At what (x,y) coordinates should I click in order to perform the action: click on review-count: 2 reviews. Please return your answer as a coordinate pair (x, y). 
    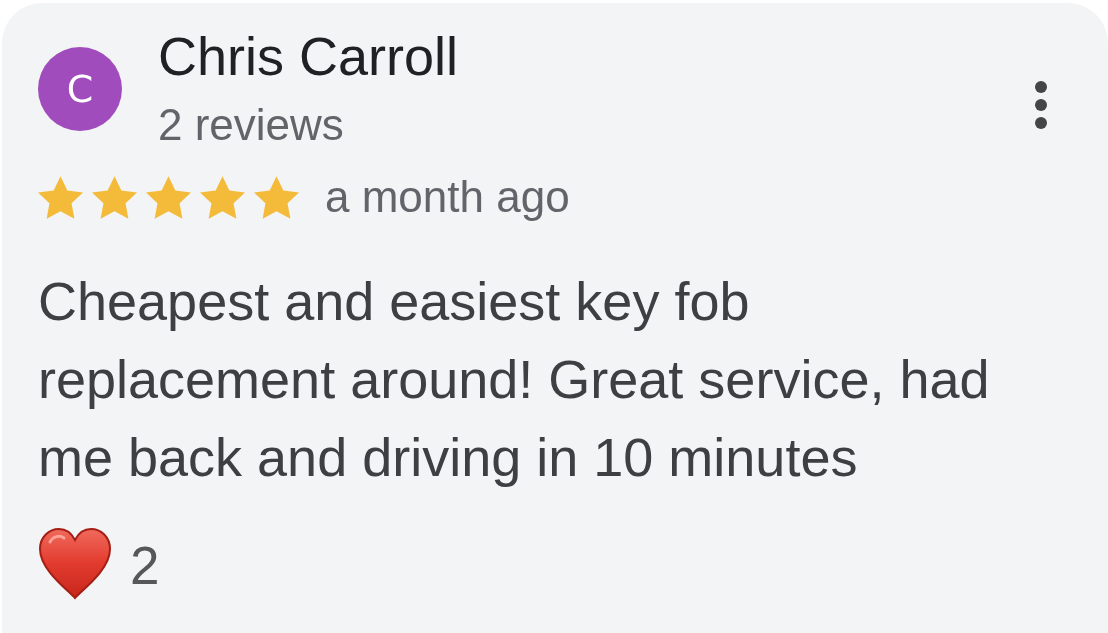
    Looking at the image, I should click on (251, 125).